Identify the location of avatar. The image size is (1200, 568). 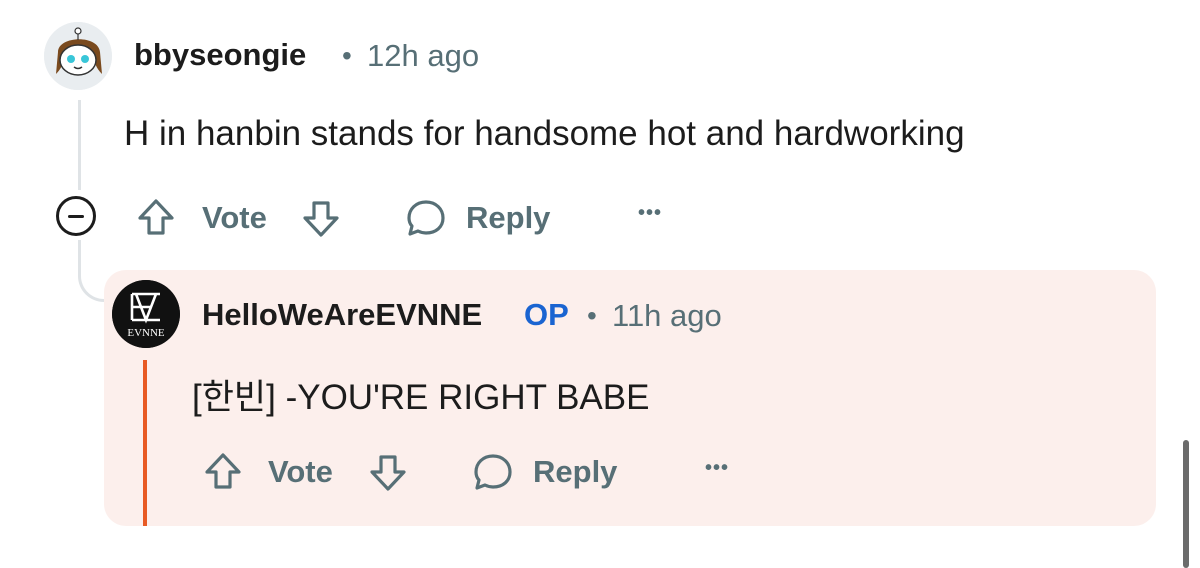
(78, 56).